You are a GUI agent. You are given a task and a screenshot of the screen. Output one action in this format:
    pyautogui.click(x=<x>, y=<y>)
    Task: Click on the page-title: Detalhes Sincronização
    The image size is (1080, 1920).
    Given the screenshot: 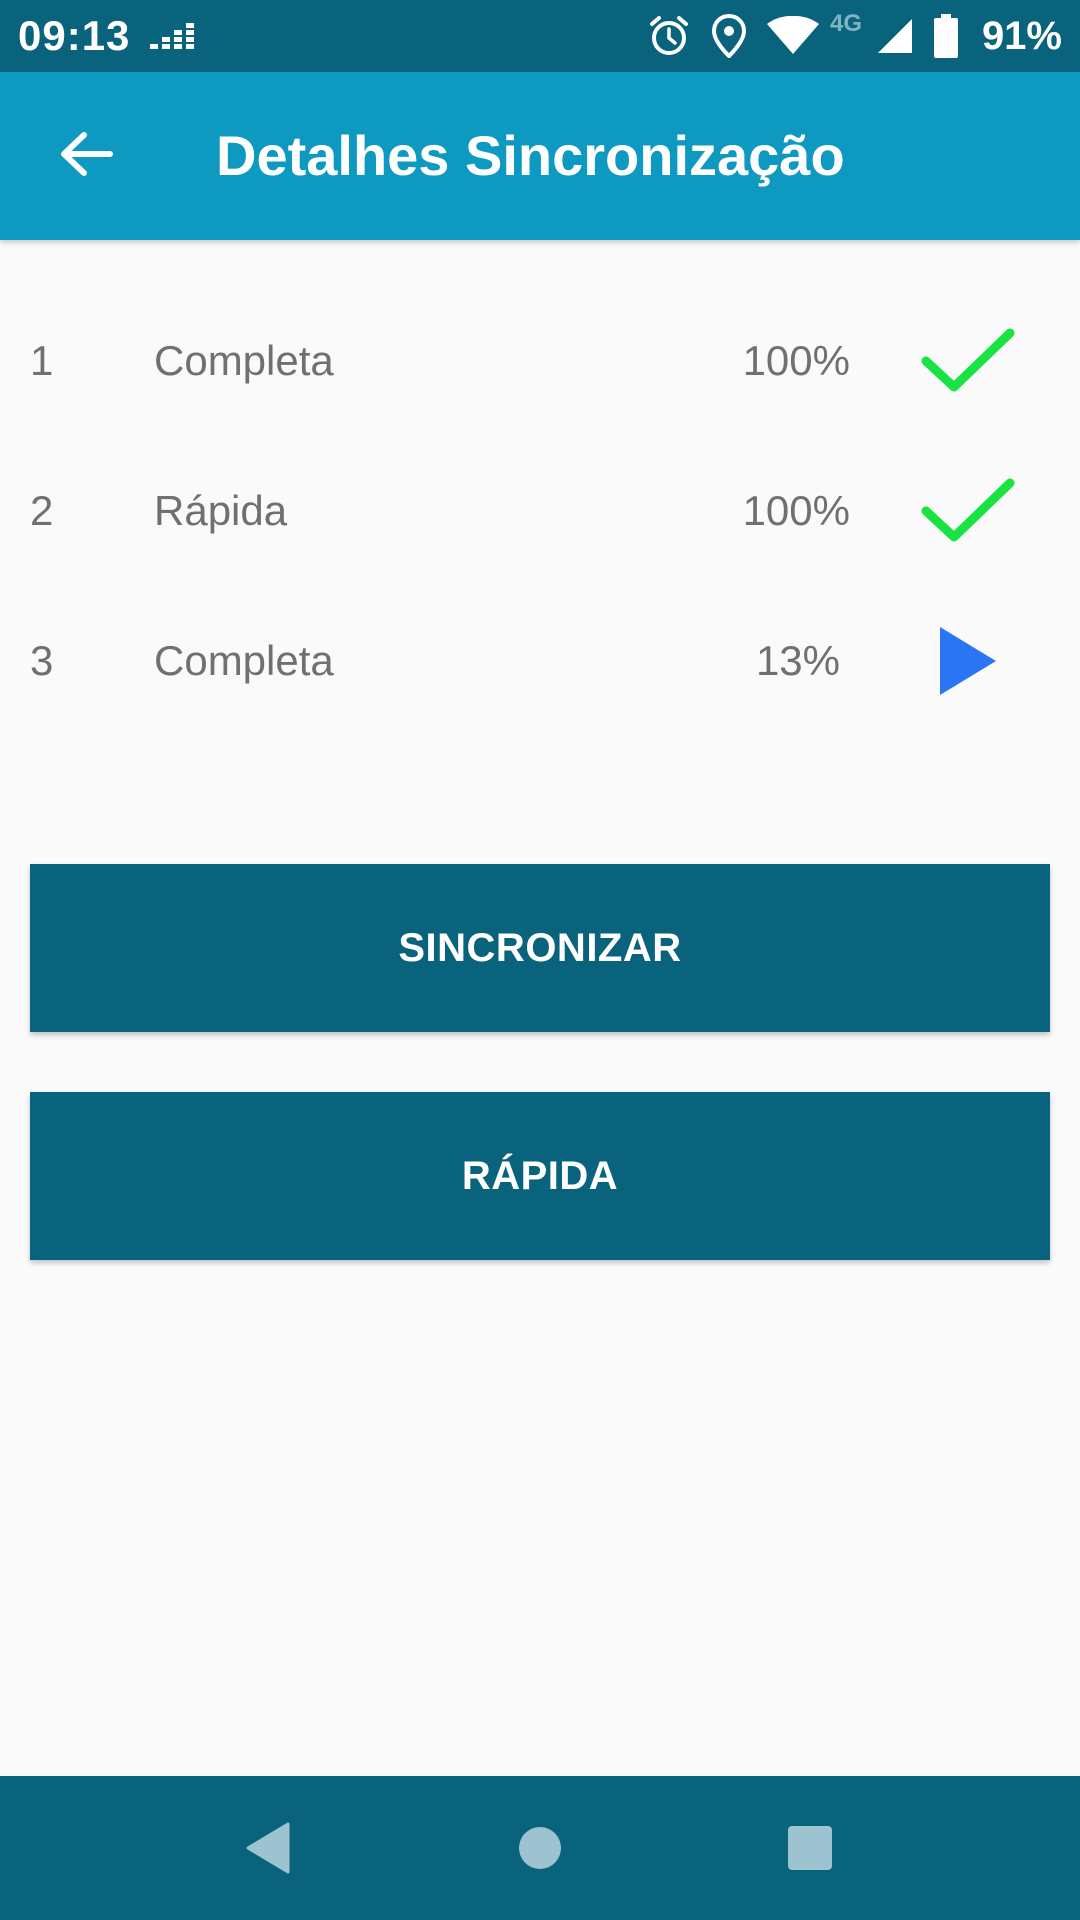 What is the action you would take?
    pyautogui.click(x=530, y=155)
    